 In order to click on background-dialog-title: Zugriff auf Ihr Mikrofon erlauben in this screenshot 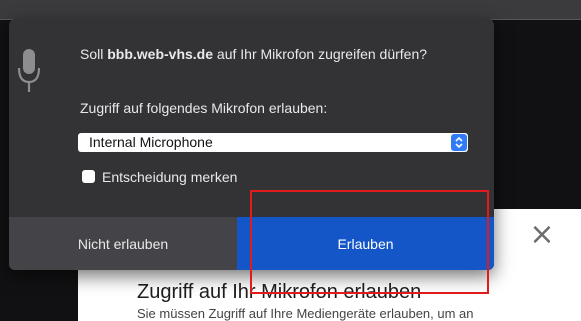, I will do `click(279, 292)`.